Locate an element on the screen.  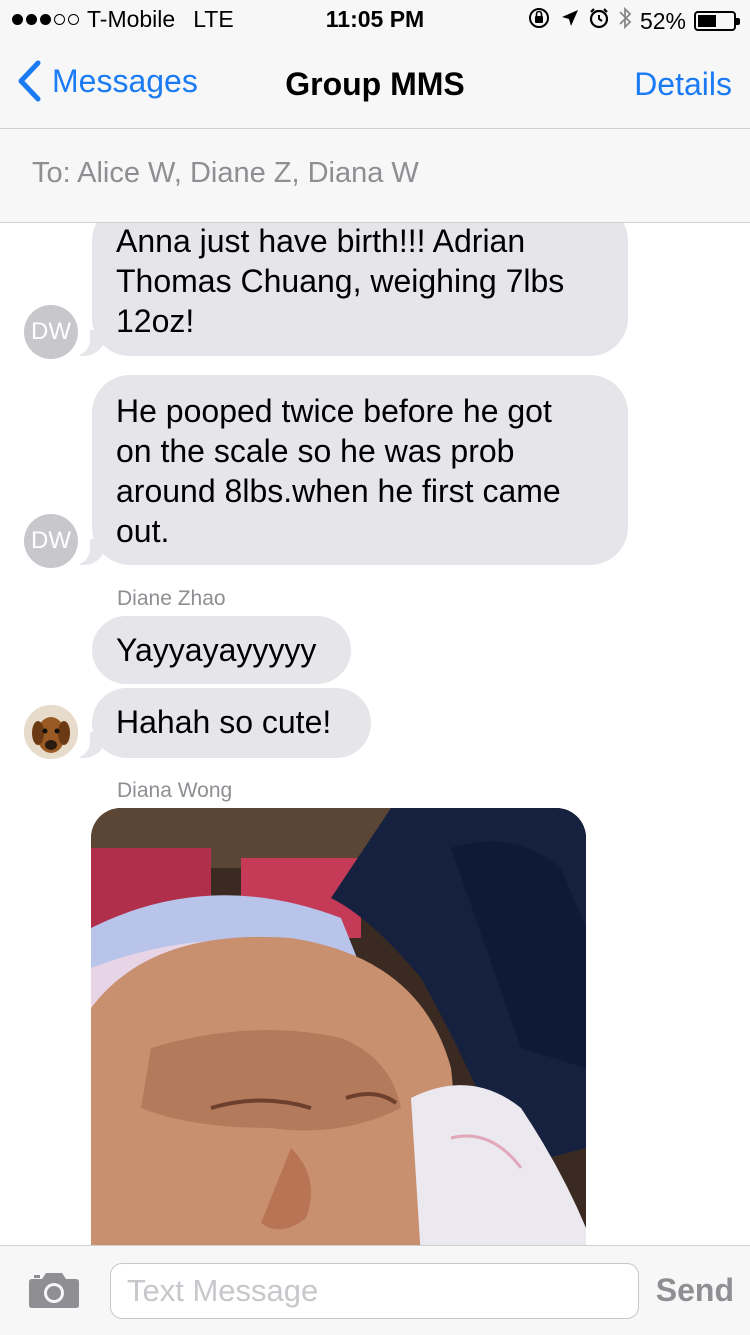
send-button: Send is located at coordinates (695, 1290).